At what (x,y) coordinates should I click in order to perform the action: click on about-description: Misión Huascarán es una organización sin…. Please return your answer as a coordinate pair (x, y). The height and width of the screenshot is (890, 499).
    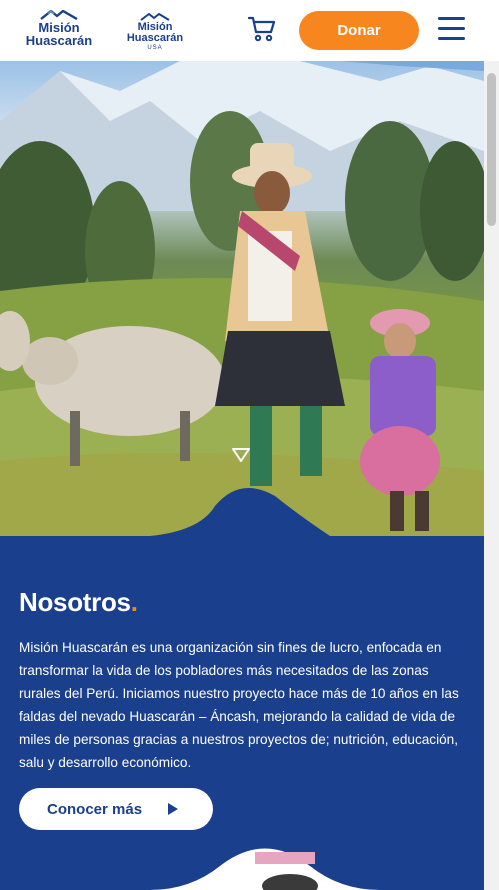
    Looking at the image, I should click on (239, 705).